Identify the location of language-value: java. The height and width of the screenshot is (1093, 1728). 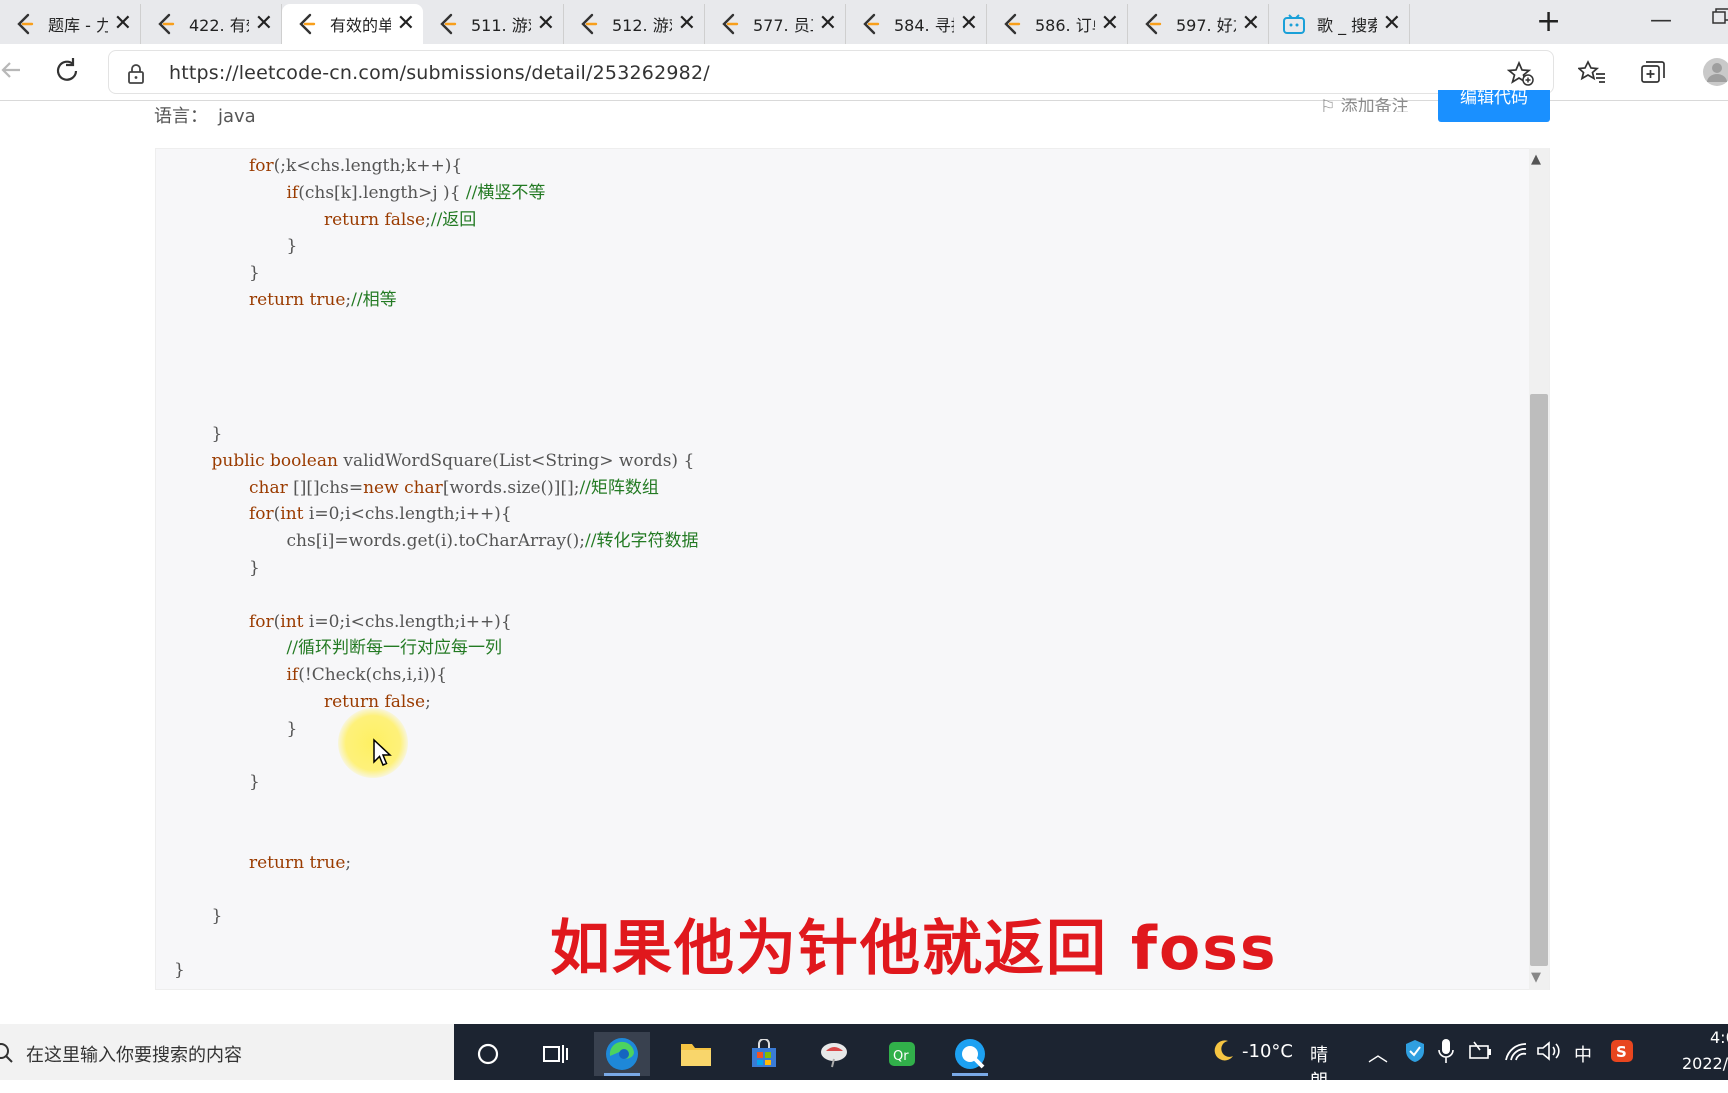
(237, 116).